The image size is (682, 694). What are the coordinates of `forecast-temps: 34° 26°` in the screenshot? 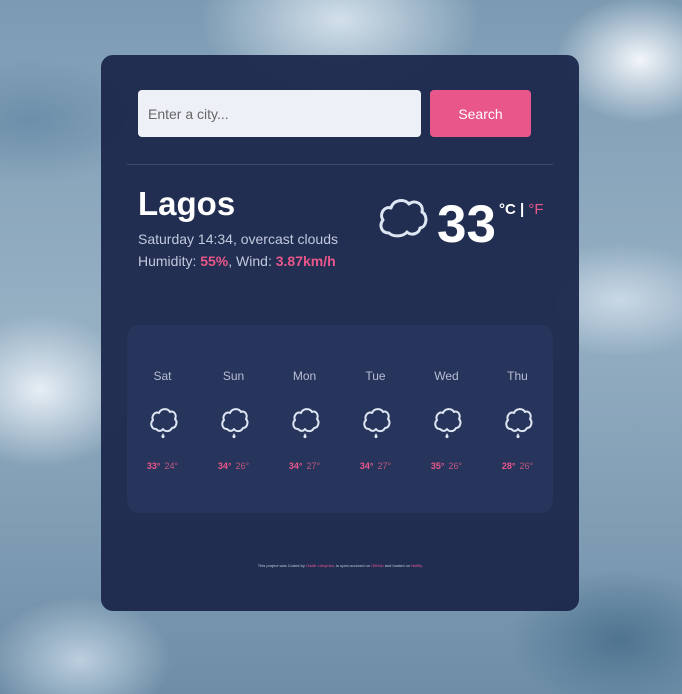 It's located at (233, 466).